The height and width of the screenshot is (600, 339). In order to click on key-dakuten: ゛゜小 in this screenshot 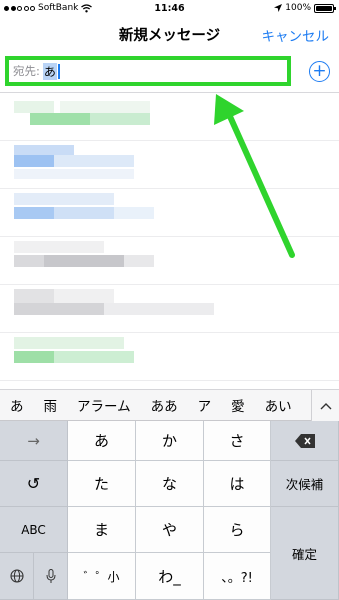, I will do `click(102, 576)`.